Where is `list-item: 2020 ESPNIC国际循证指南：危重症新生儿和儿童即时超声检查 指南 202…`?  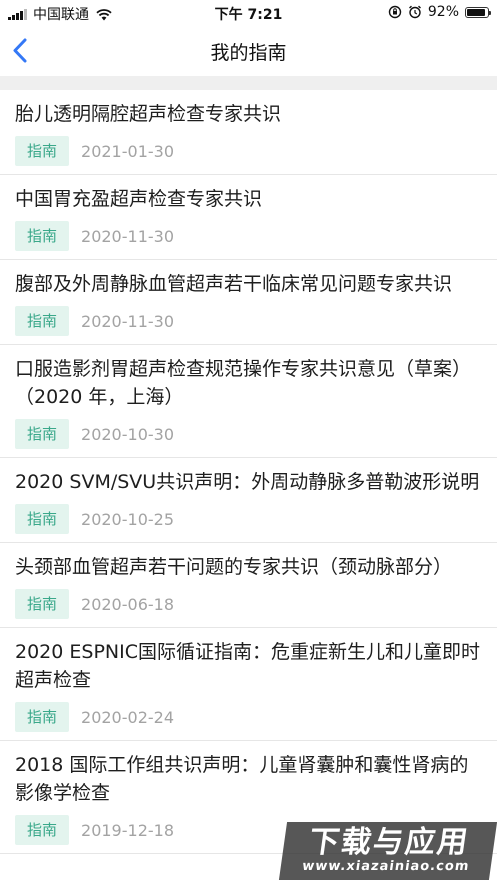 list-item: 2020 ESPNIC国际循证指南：危重症新生儿和儿童即时超声检查 指南 202… is located at coordinates (248, 684).